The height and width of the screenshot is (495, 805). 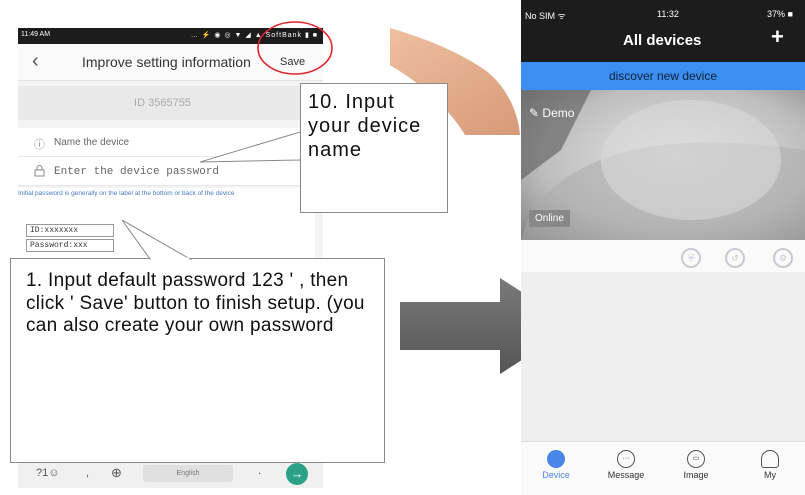 I want to click on person-icon, so click(x=770, y=459).